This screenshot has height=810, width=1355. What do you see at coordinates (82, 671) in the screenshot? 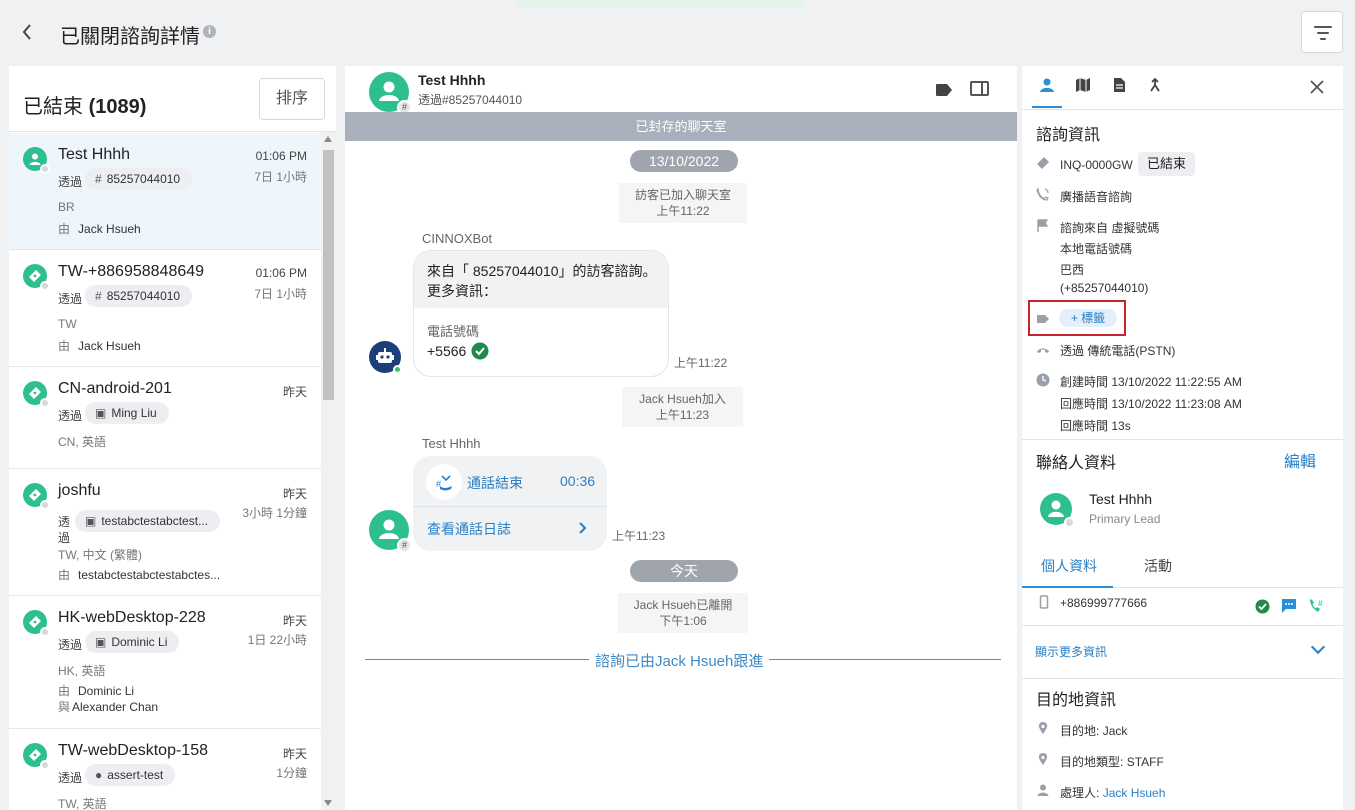
I see `item-meta: HK, 英語` at bounding box center [82, 671].